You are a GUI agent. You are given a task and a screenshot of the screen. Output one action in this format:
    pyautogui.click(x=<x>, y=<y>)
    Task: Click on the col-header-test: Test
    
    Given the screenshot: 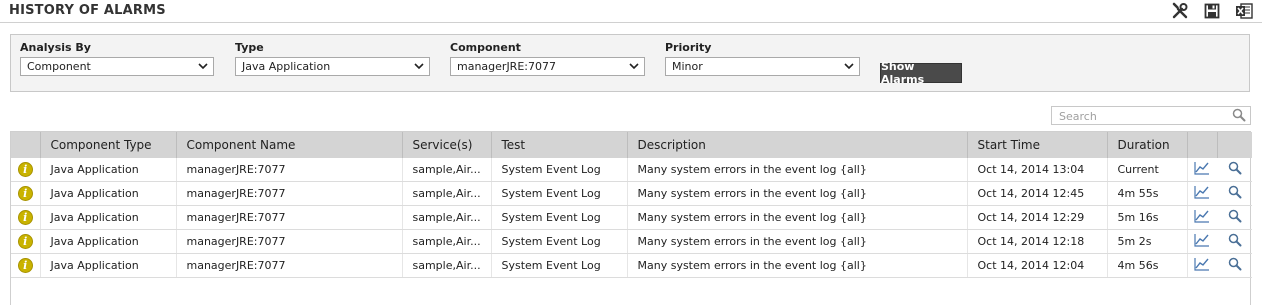 What is the action you would take?
    pyautogui.click(x=559, y=145)
    